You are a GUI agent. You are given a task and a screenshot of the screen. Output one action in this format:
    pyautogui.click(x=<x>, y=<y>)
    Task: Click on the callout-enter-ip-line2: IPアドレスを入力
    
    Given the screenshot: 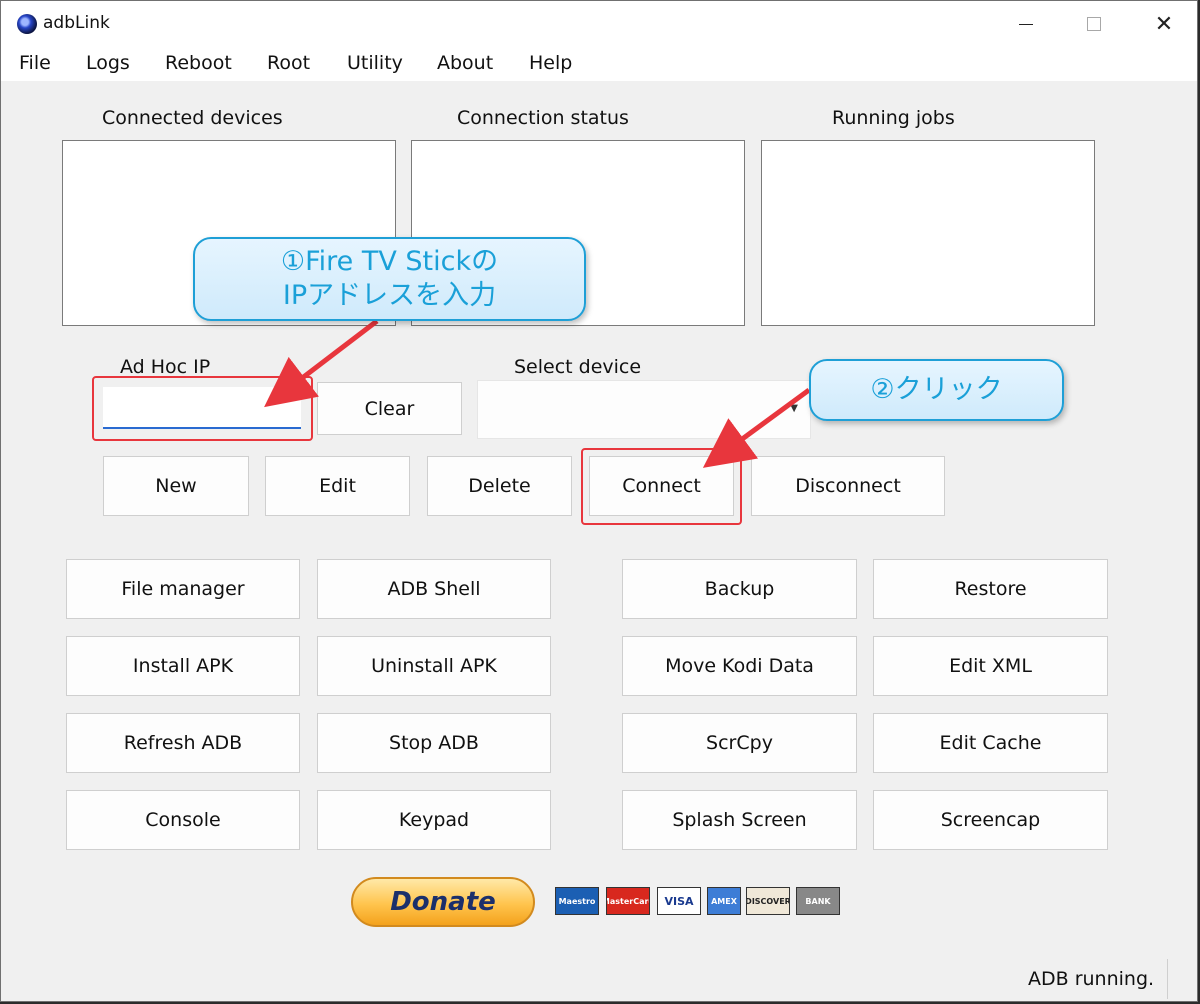 What is the action you would take?
    pyautogui.click(x=389, y=295)
    